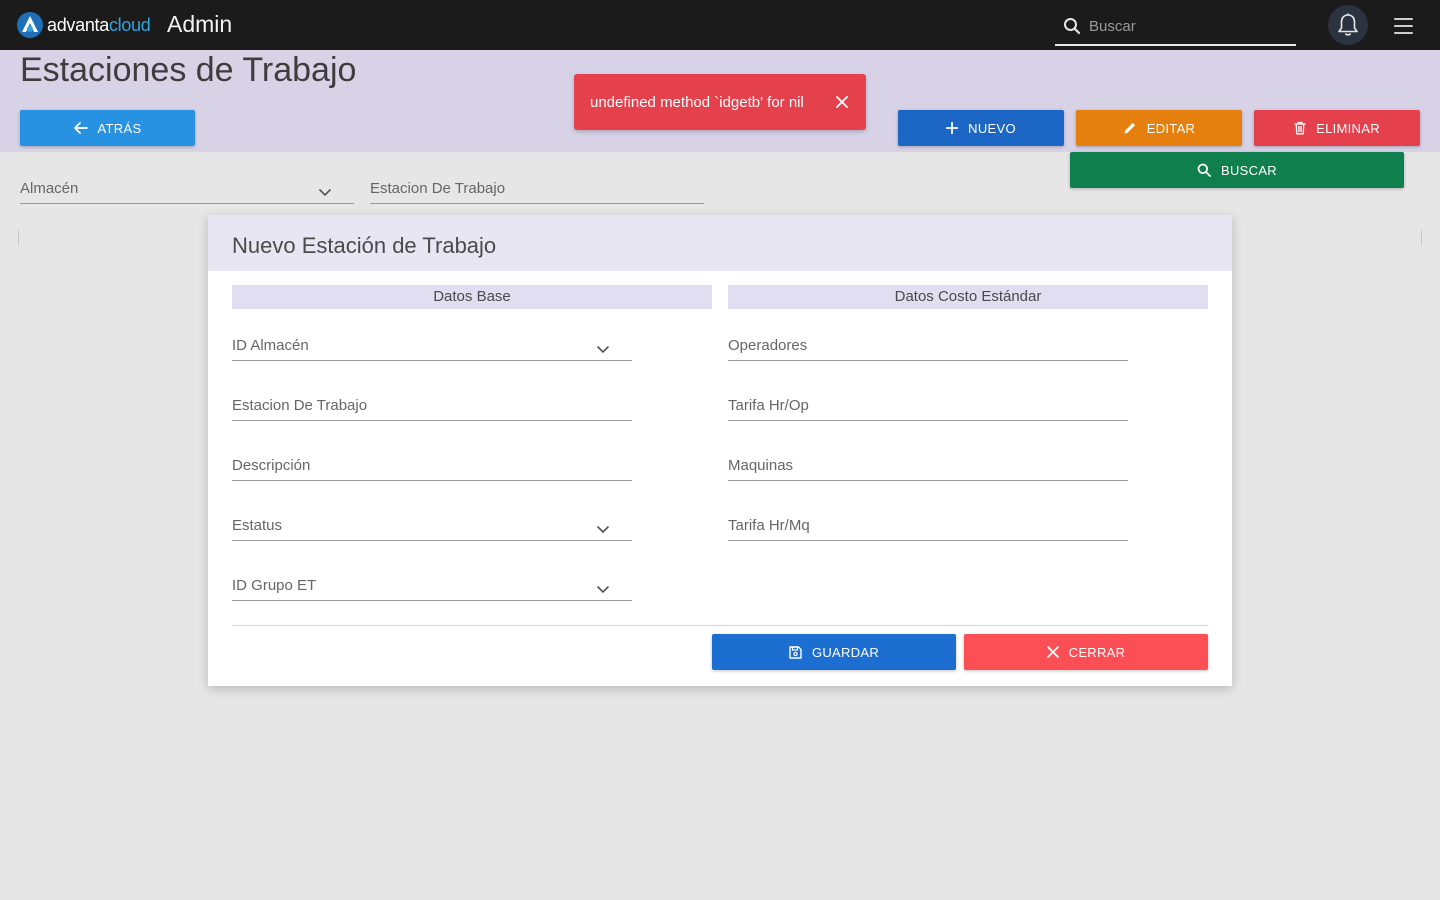 This screenshot has height=900, width=1440. I want to click on pencil-icon, so click(1129, 128).